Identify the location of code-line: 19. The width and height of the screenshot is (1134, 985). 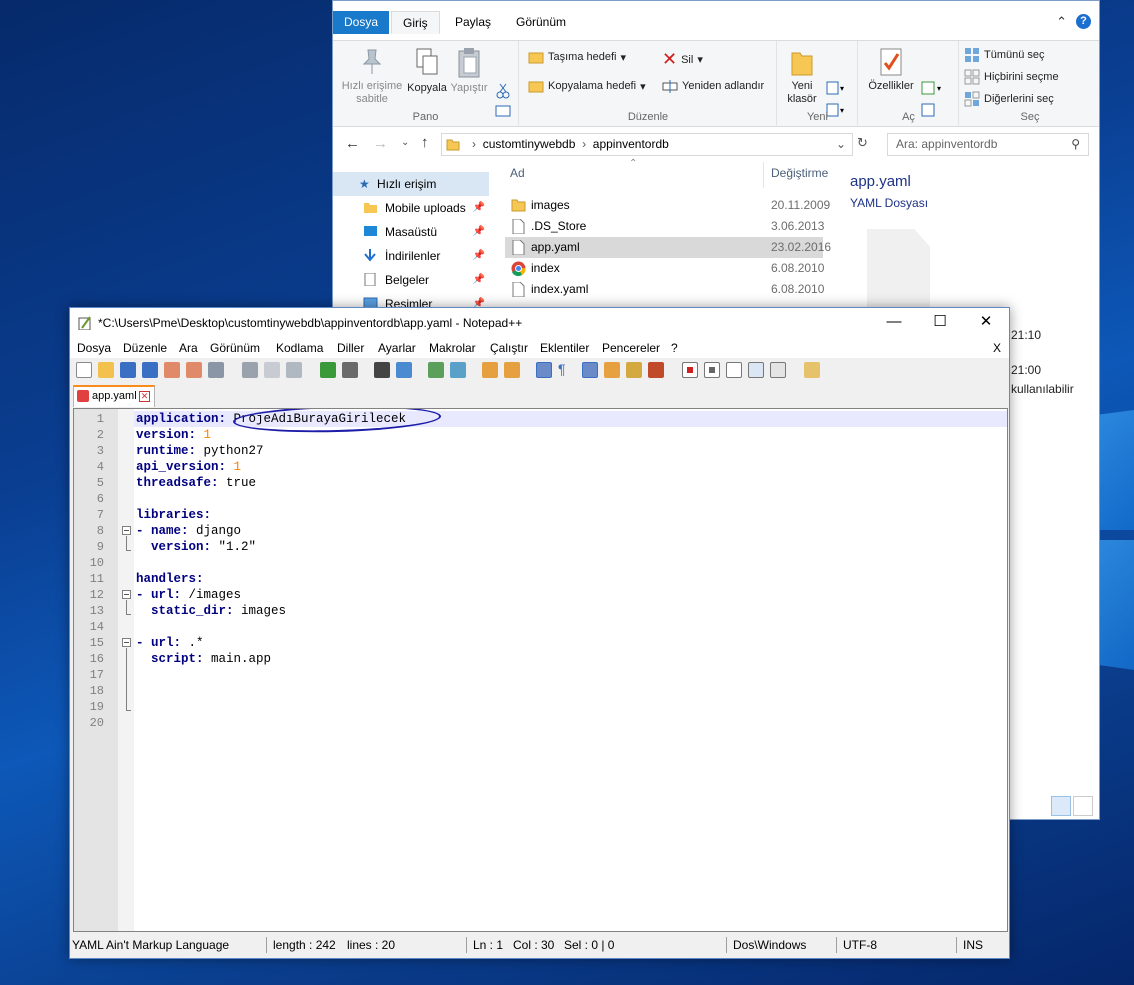
(540, 707).